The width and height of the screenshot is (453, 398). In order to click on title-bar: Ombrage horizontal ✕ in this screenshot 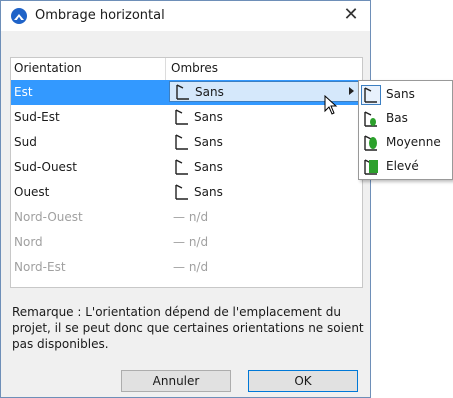, I will do `click(185, 16)`.